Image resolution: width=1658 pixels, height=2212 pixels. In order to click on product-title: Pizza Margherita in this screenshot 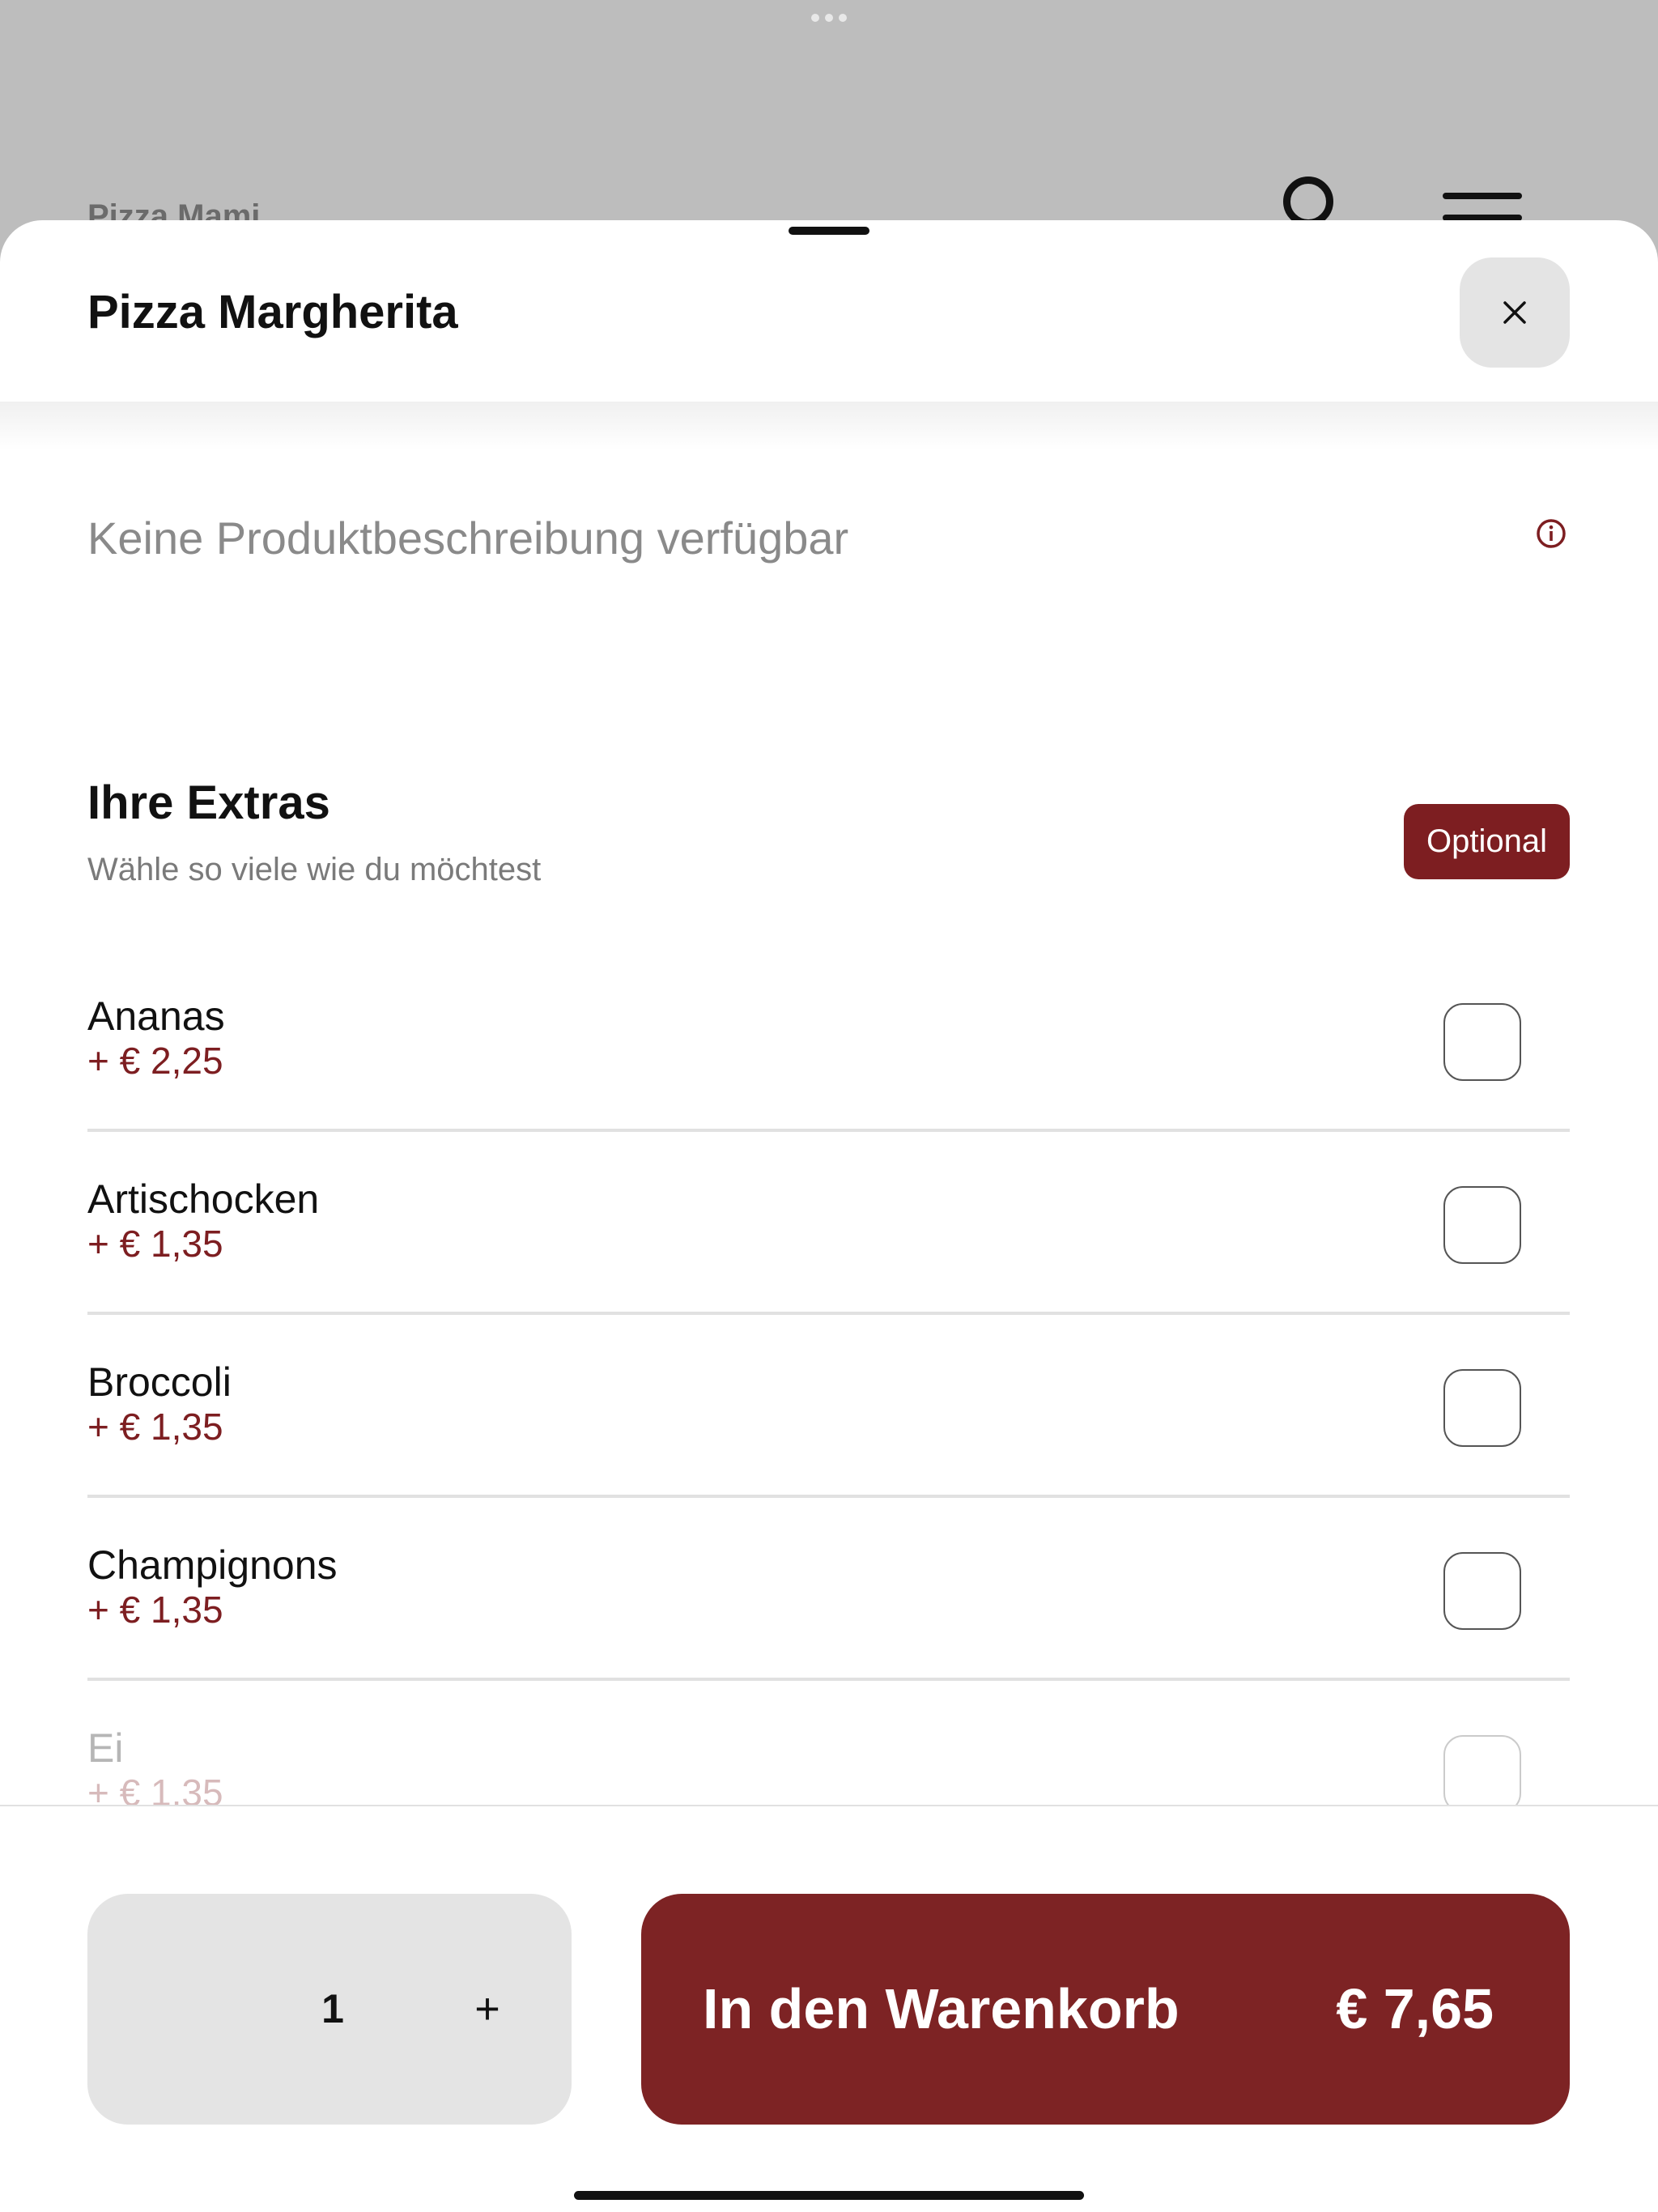, I will do `click(272, 312)`.